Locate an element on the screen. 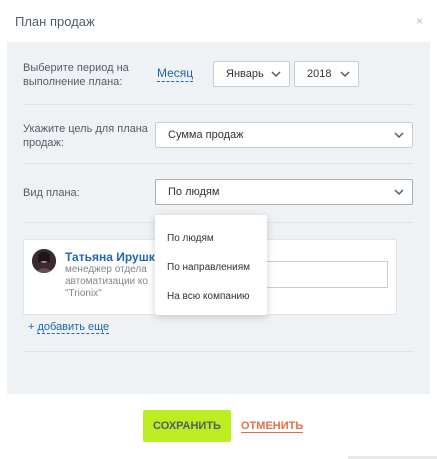 This screenshot has width=437, height=459. dialog-title: План продаж is located at coordinates (55, 21).